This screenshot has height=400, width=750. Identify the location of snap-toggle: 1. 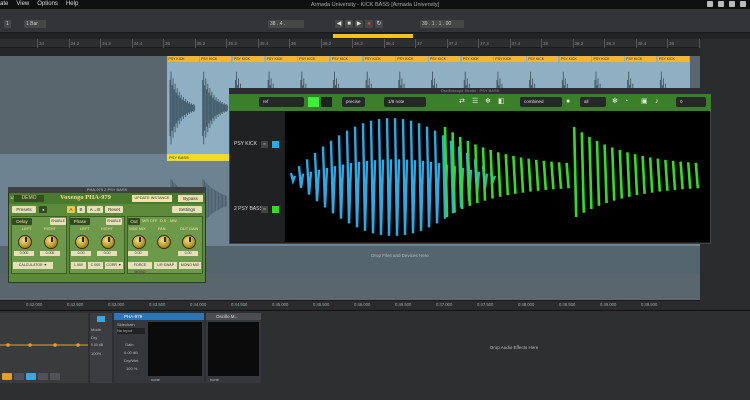
(7, 24).